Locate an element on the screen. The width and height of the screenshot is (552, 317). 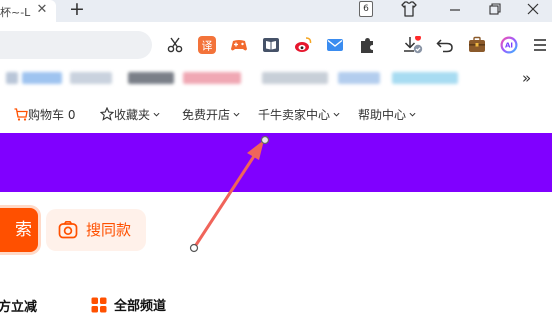
browser-tab: 杯~-L ✕ is located at coordinates (28, 11).